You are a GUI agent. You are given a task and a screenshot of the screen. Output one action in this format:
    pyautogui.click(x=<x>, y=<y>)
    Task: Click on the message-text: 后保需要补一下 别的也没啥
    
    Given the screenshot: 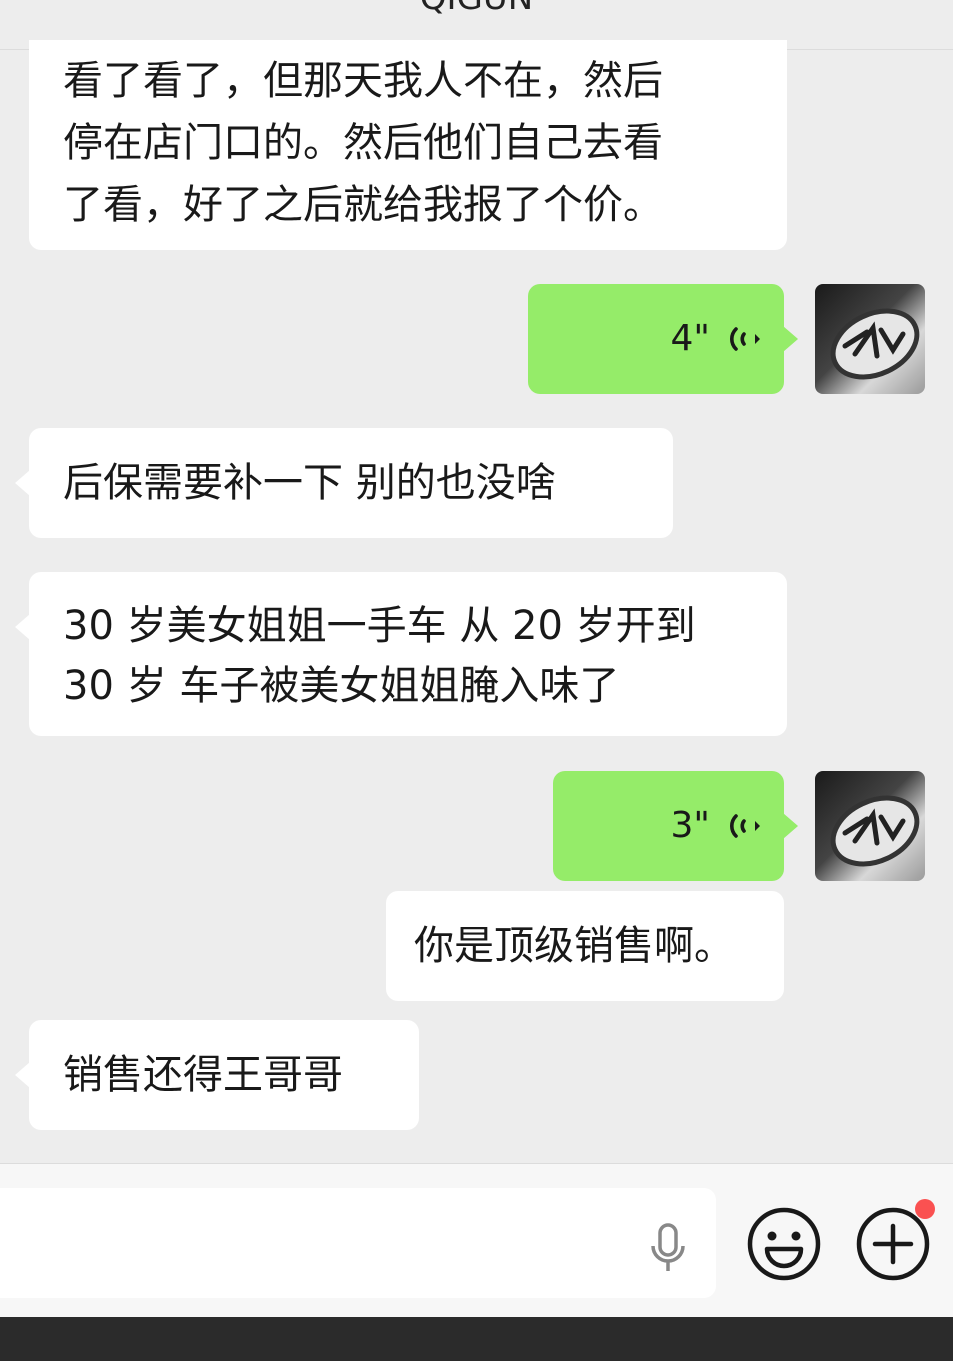 What is the action you would take?
    pyautogui.click(x=309, y=483)
    